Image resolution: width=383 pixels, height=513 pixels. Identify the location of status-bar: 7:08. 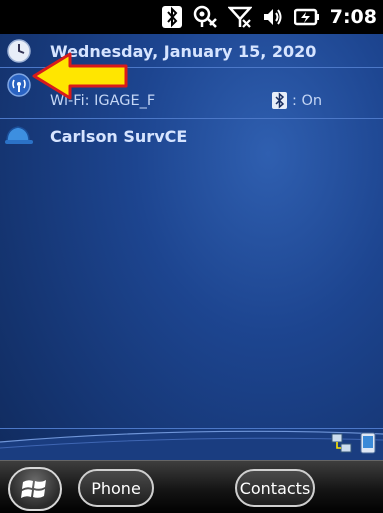
(191, 17).